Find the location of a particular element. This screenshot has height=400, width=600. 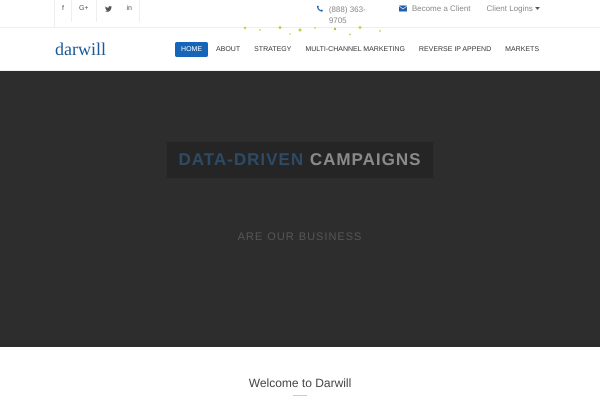

phone-number: (888) 363-9705 is located at coordinates (355, 15).